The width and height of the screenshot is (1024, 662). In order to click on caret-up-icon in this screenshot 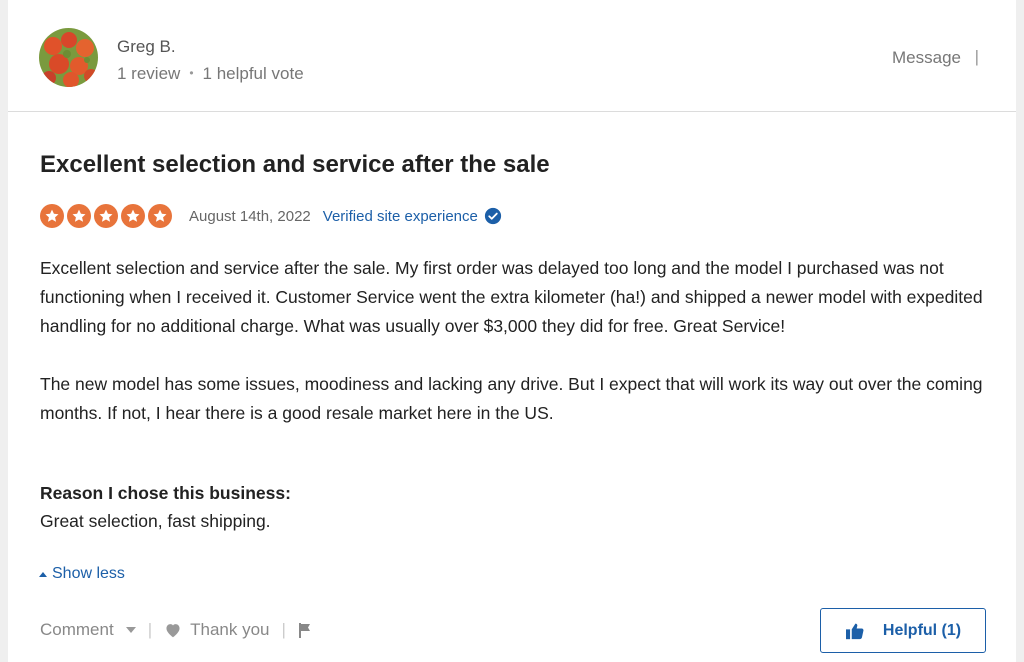, I will do `click(43, 574)`.